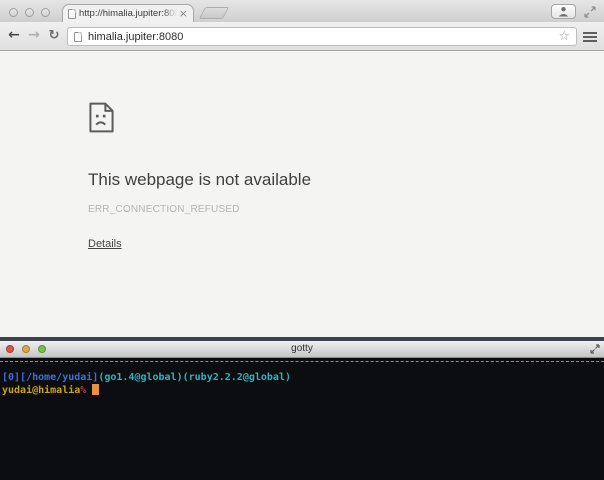  Describe the element at coordinates (183, 13) in the screenshot. I see `tab-close-icon: ×` at that location.